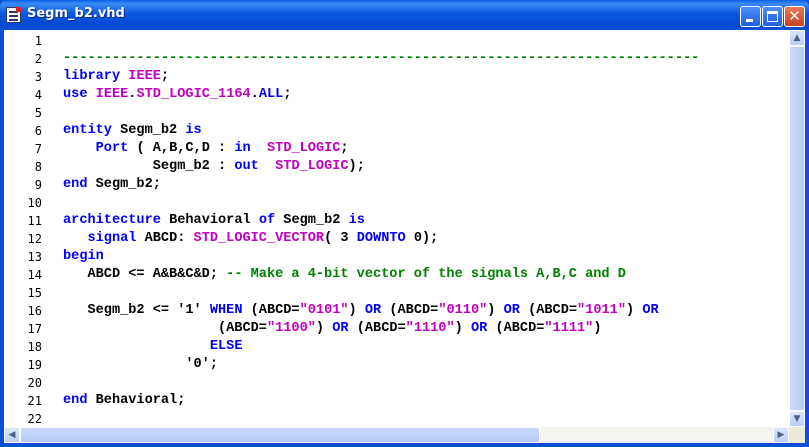 The width and height of the screenshot is (809, 447). I want to click on vertical-scrollbar: ▲ ▼, so click(797, 228).